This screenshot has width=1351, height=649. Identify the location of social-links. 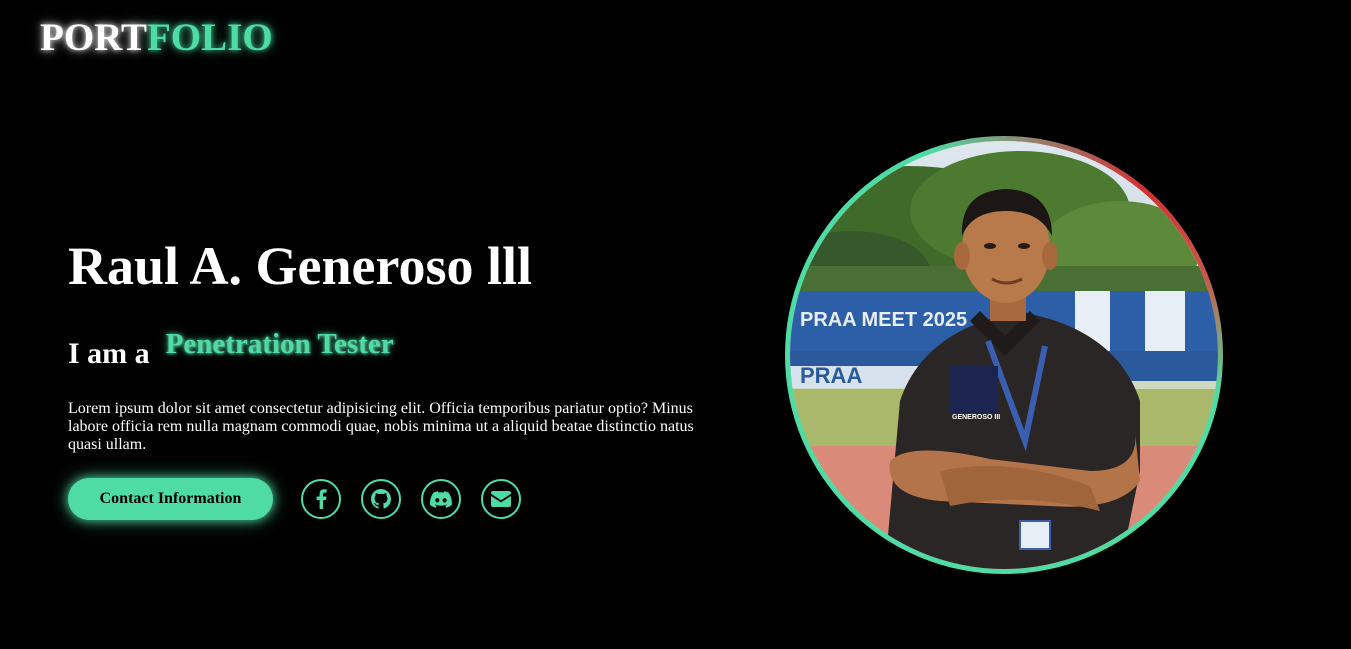
(421, 499).